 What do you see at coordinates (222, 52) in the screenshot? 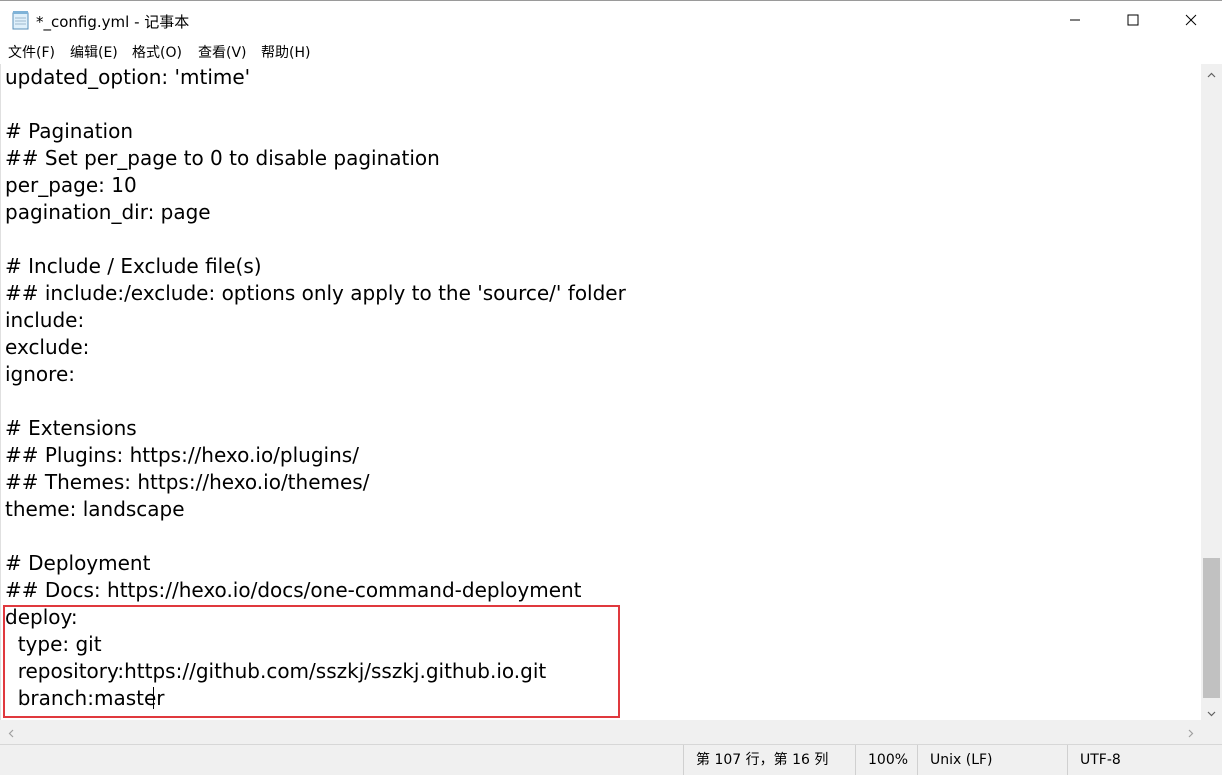
I see `menu-view: 查看(V)` at bounding box center [222, 52].